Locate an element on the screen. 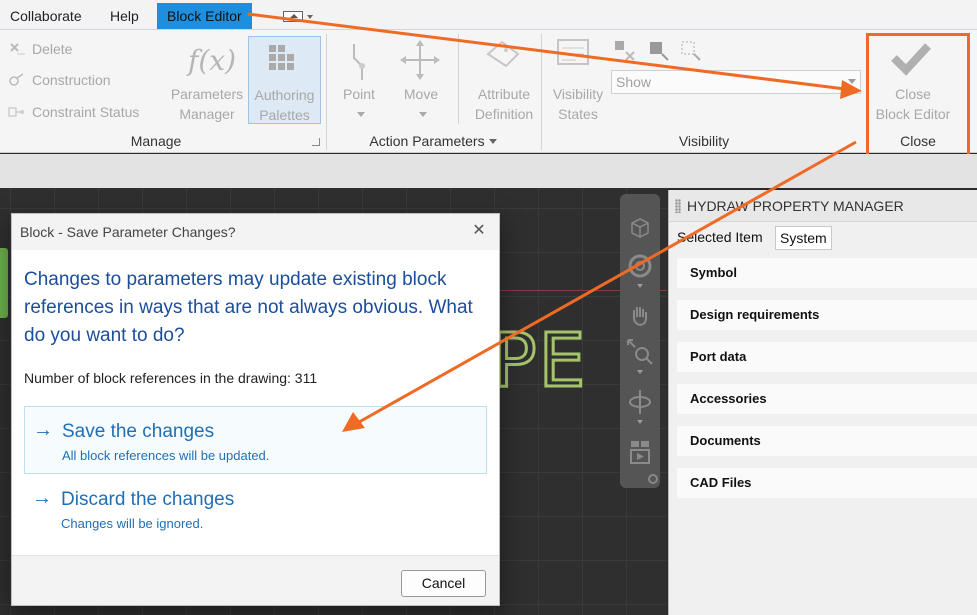 Image resolution: width=977 pixels, height=615 pixels. drag-gripper-icon is located at coordinates (678, 206).